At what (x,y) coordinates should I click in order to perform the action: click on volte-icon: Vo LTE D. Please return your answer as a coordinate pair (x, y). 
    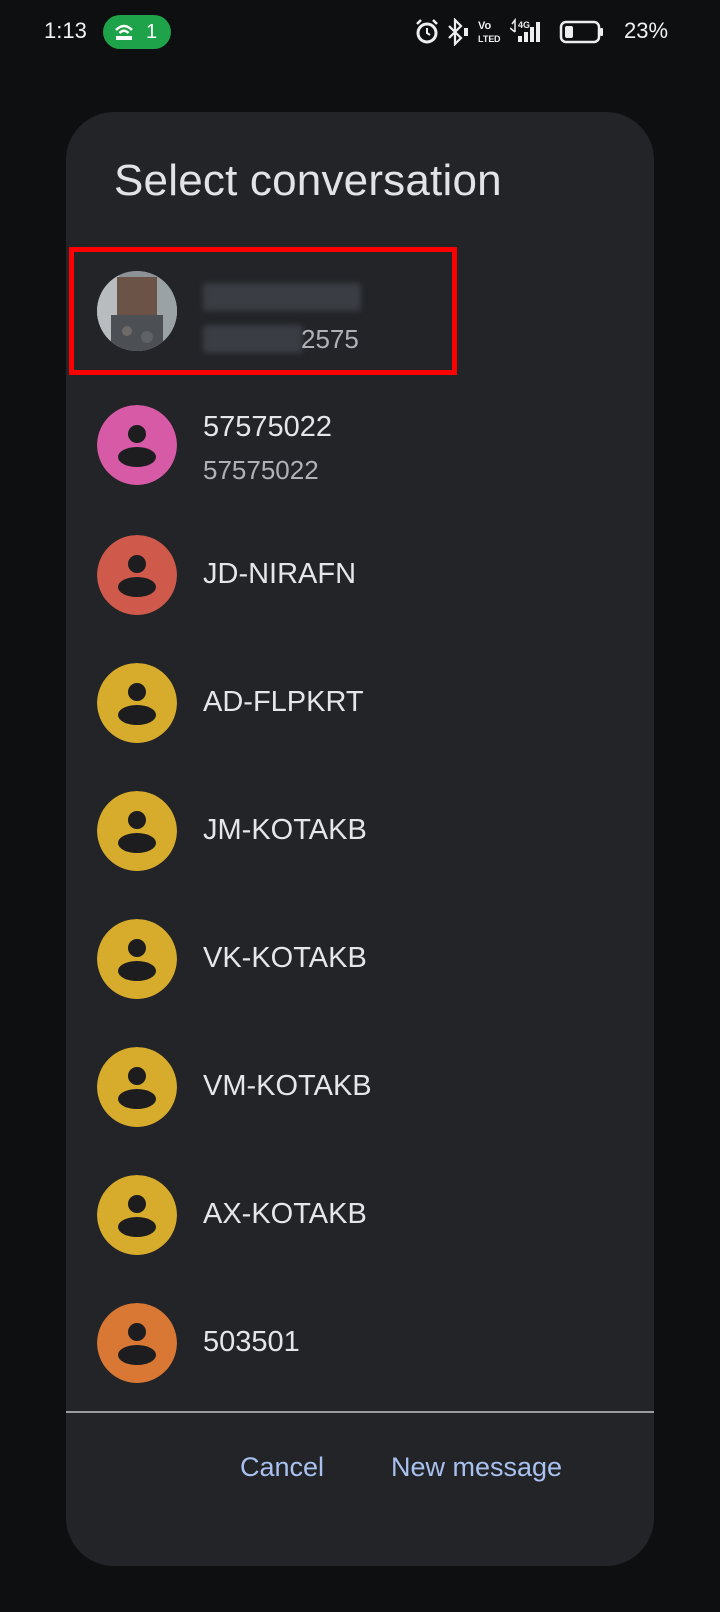
    Looking at the image, I should click on (489, 32).